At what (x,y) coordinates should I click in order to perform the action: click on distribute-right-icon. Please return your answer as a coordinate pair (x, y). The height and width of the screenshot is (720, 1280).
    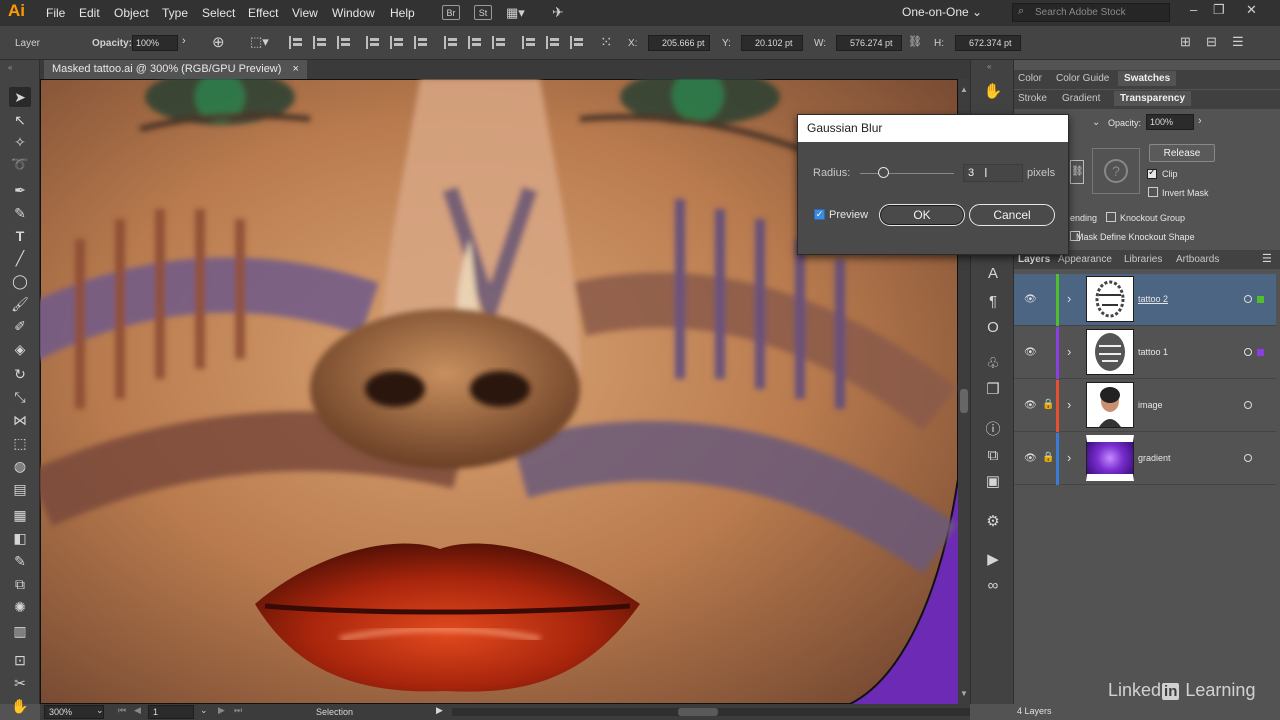
    Looking at the image, I should click on (577, 42).